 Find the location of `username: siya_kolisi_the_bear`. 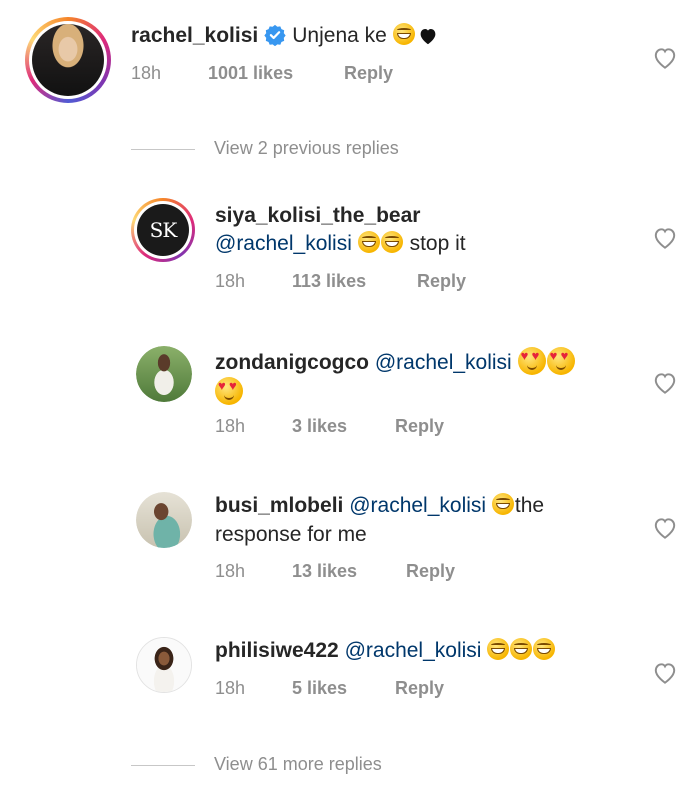

username: siya_kolisi_the_bear is located at coordinates (317, 215).